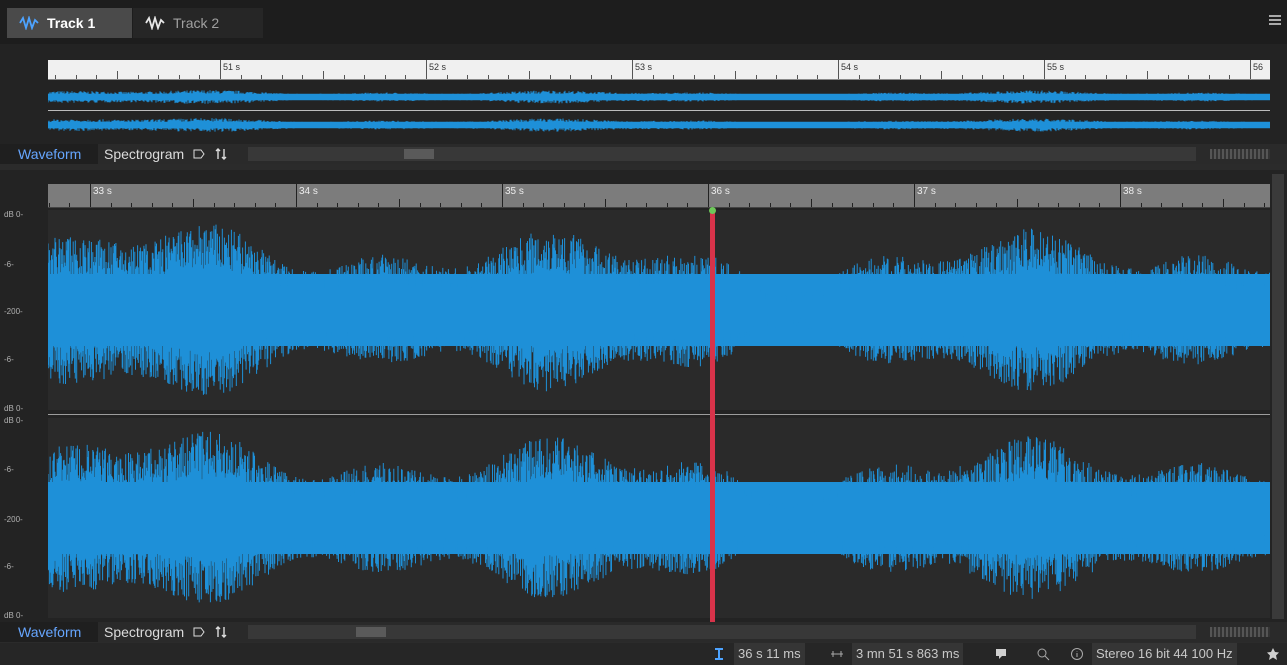 Image resolution: width=1287 pixels, height=665 pixels. Describe the element at coordinates (908, 654) in the screenshot. I see `file-length-readout: 3 mn 51 s 863 ms` at that location.